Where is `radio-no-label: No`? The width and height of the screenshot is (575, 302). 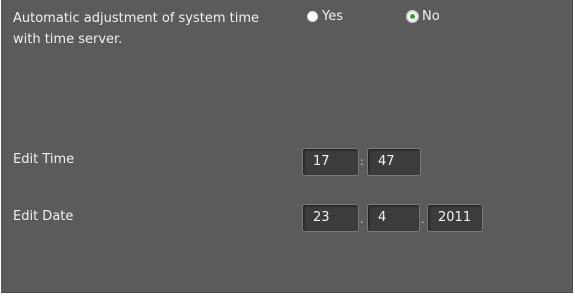
radio-no-label: No is located at coordinates (431, 16).